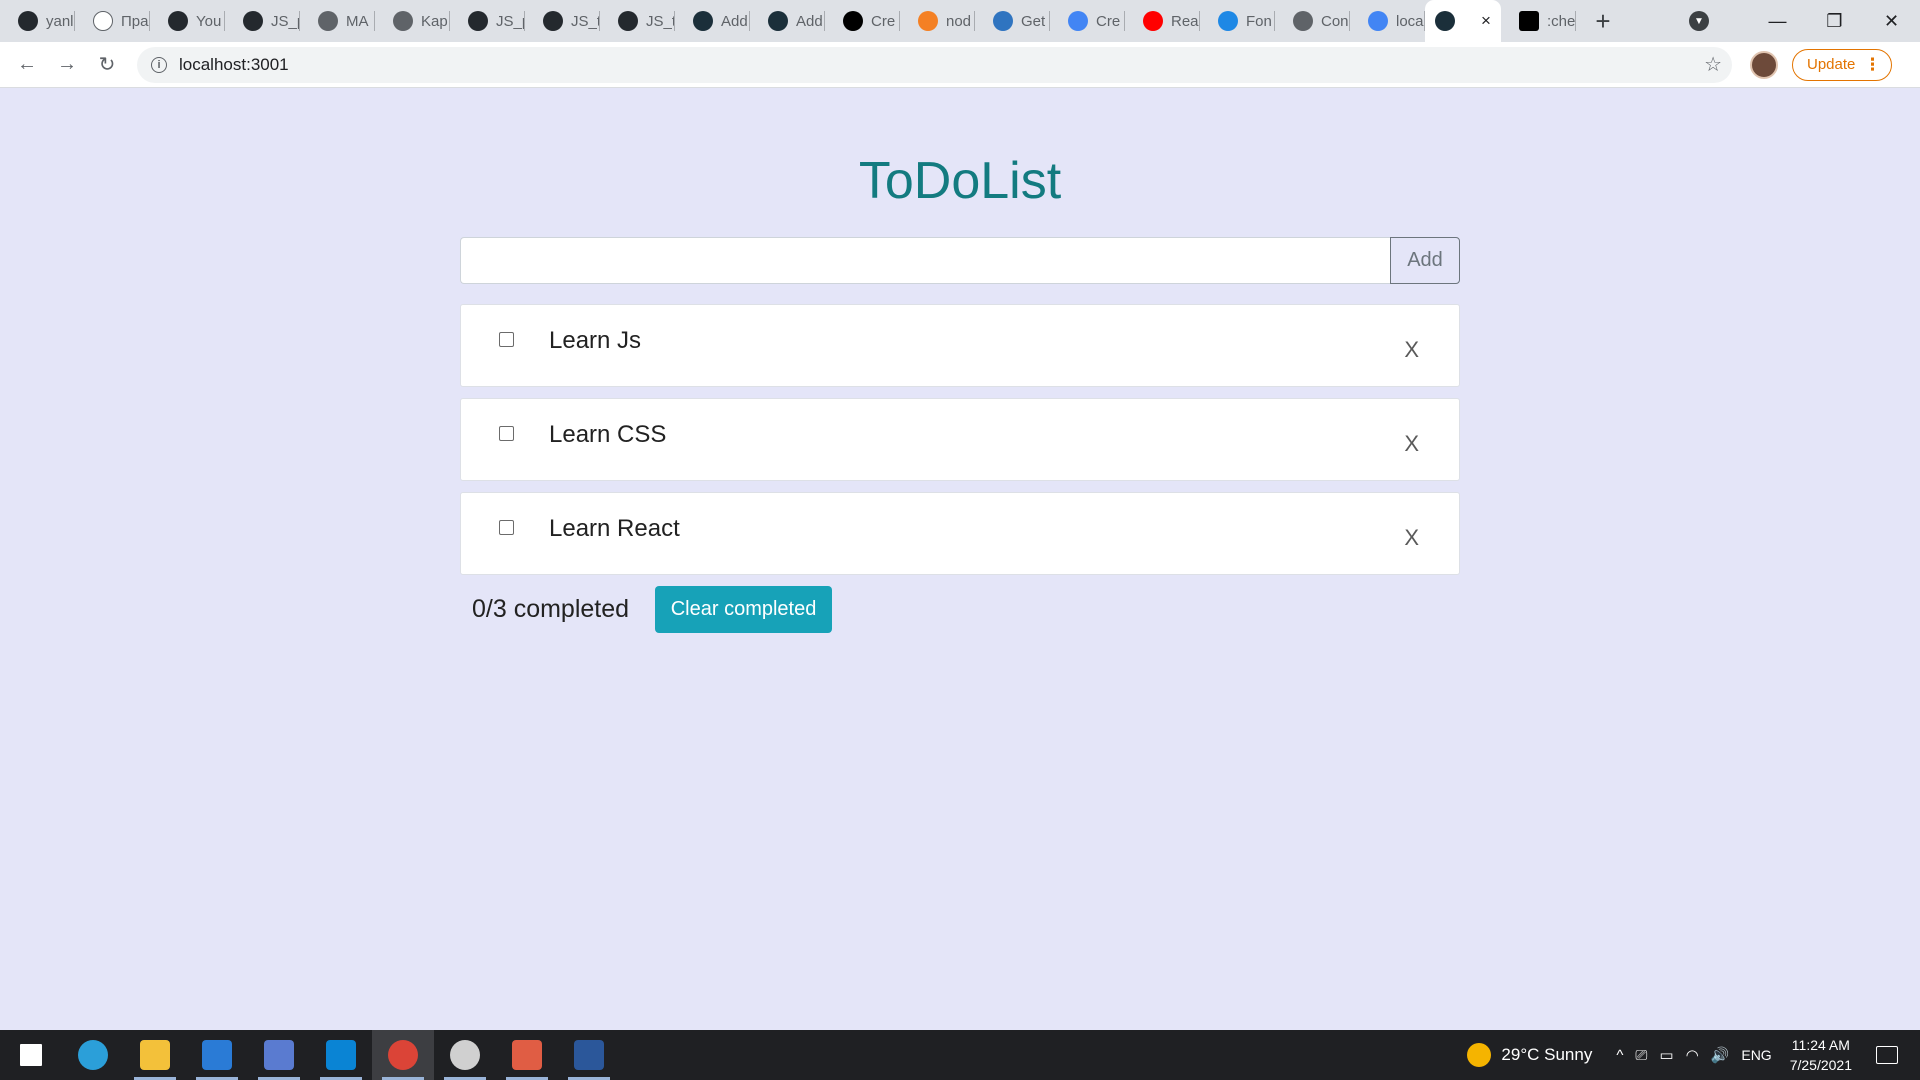 The width and height of the screenshot is (1920, 1080). I want to click on bookmark-star-icon: ☆, so click(1713, 64).